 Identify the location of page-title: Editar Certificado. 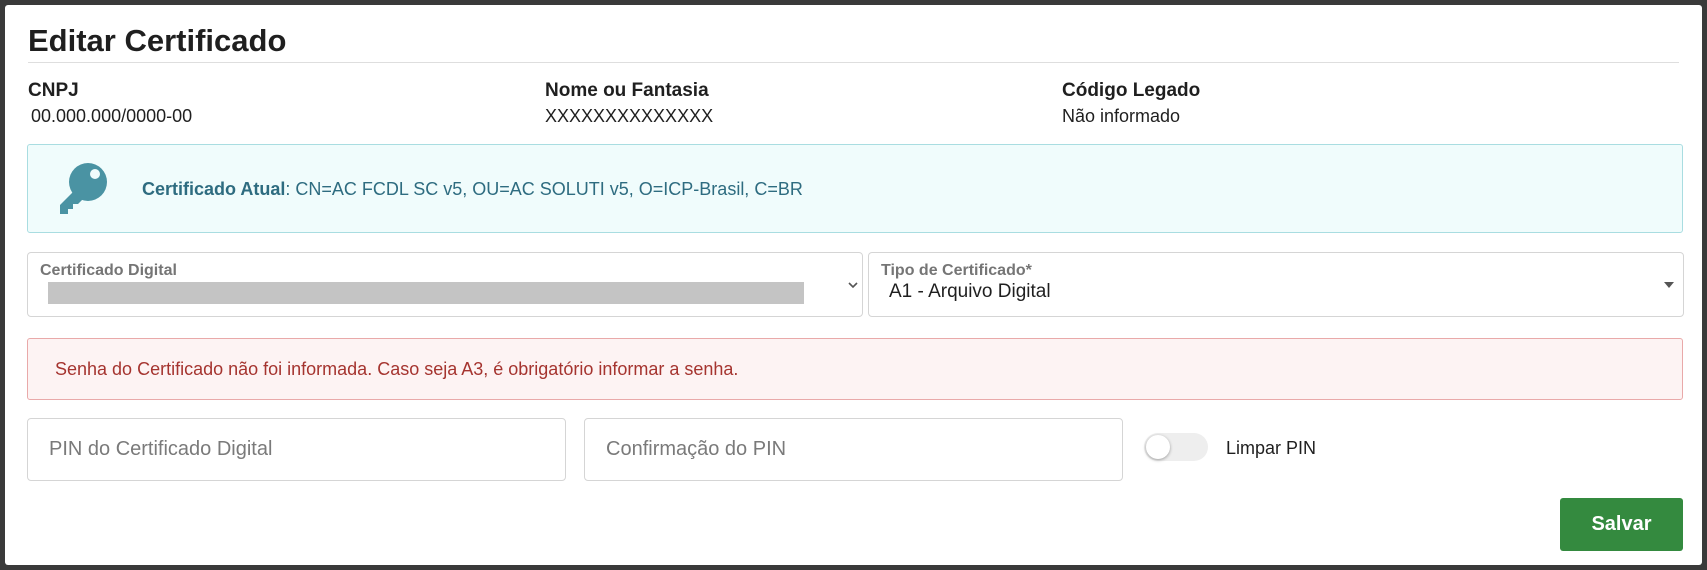
(157, 40).